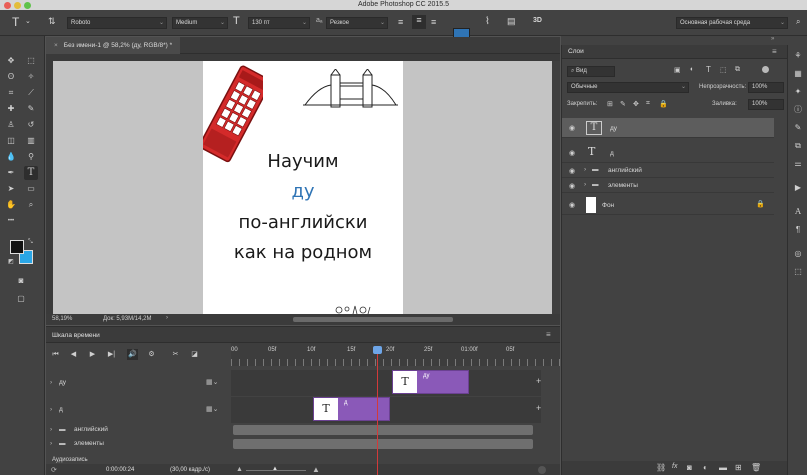 The width and height of the screenshot is (807, 475). I want to click on blur-tool-icon: 💧, so click(11, 157).